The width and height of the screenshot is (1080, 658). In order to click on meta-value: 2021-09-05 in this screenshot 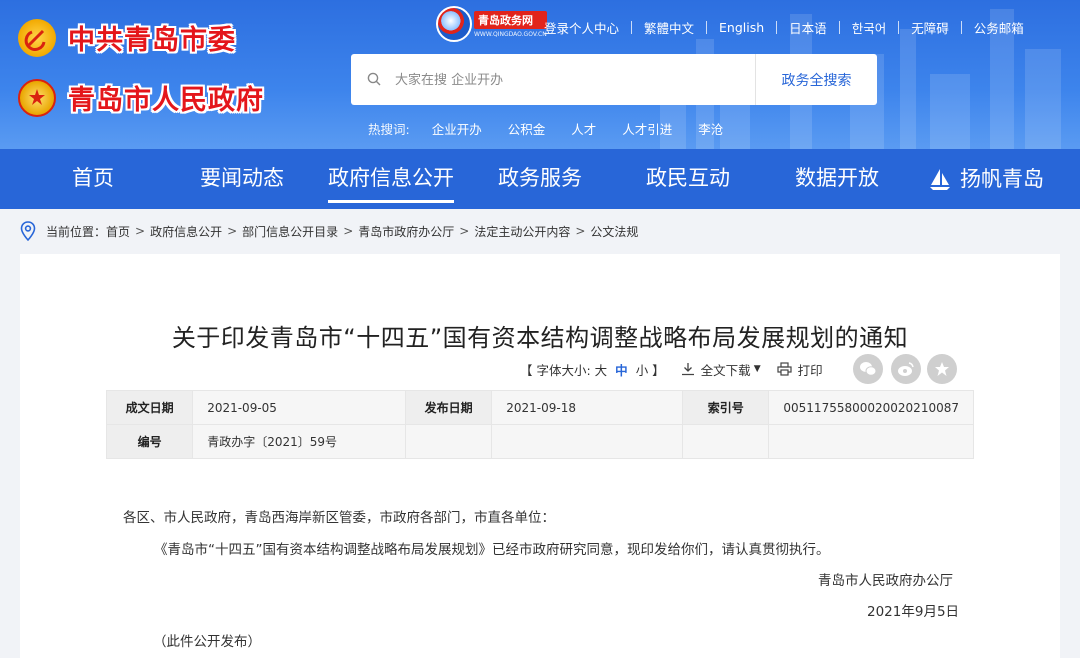, I will do `click(299, 407)`.